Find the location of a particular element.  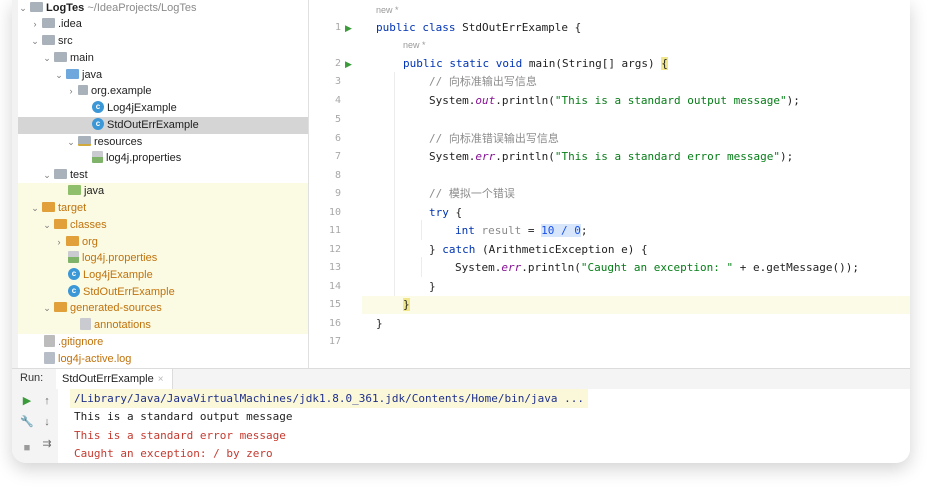

tree-item-target: ⌄ target is located at coordinates (163, 208).